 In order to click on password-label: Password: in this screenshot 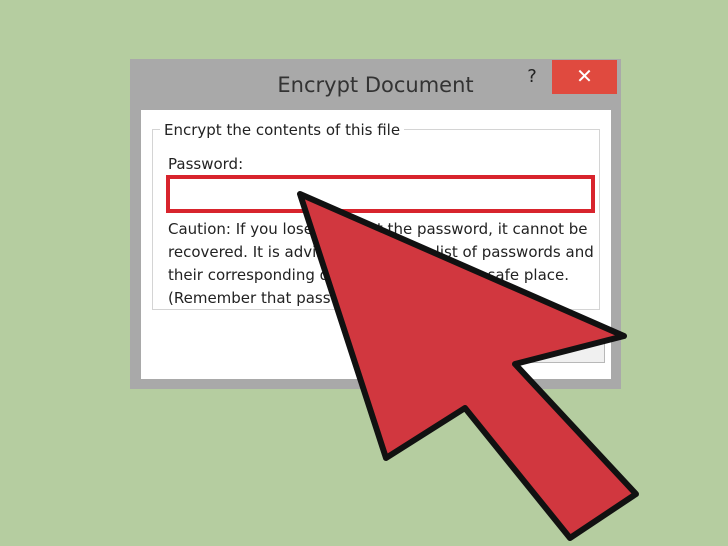, I will do `click(206, 164)`.